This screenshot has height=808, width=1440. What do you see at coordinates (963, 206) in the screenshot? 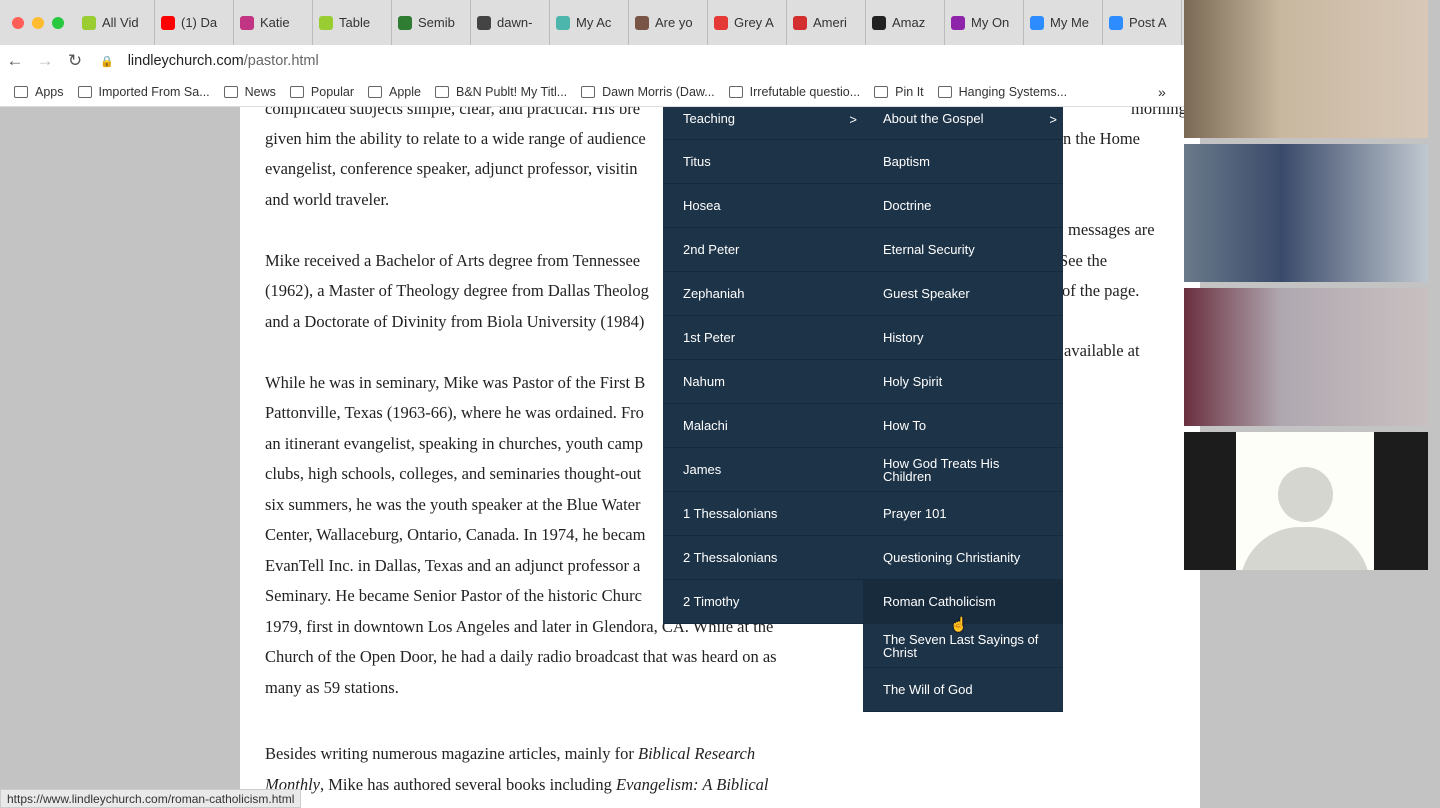
I see `menu-item: Doctrine` at bounding box center [963, 206].